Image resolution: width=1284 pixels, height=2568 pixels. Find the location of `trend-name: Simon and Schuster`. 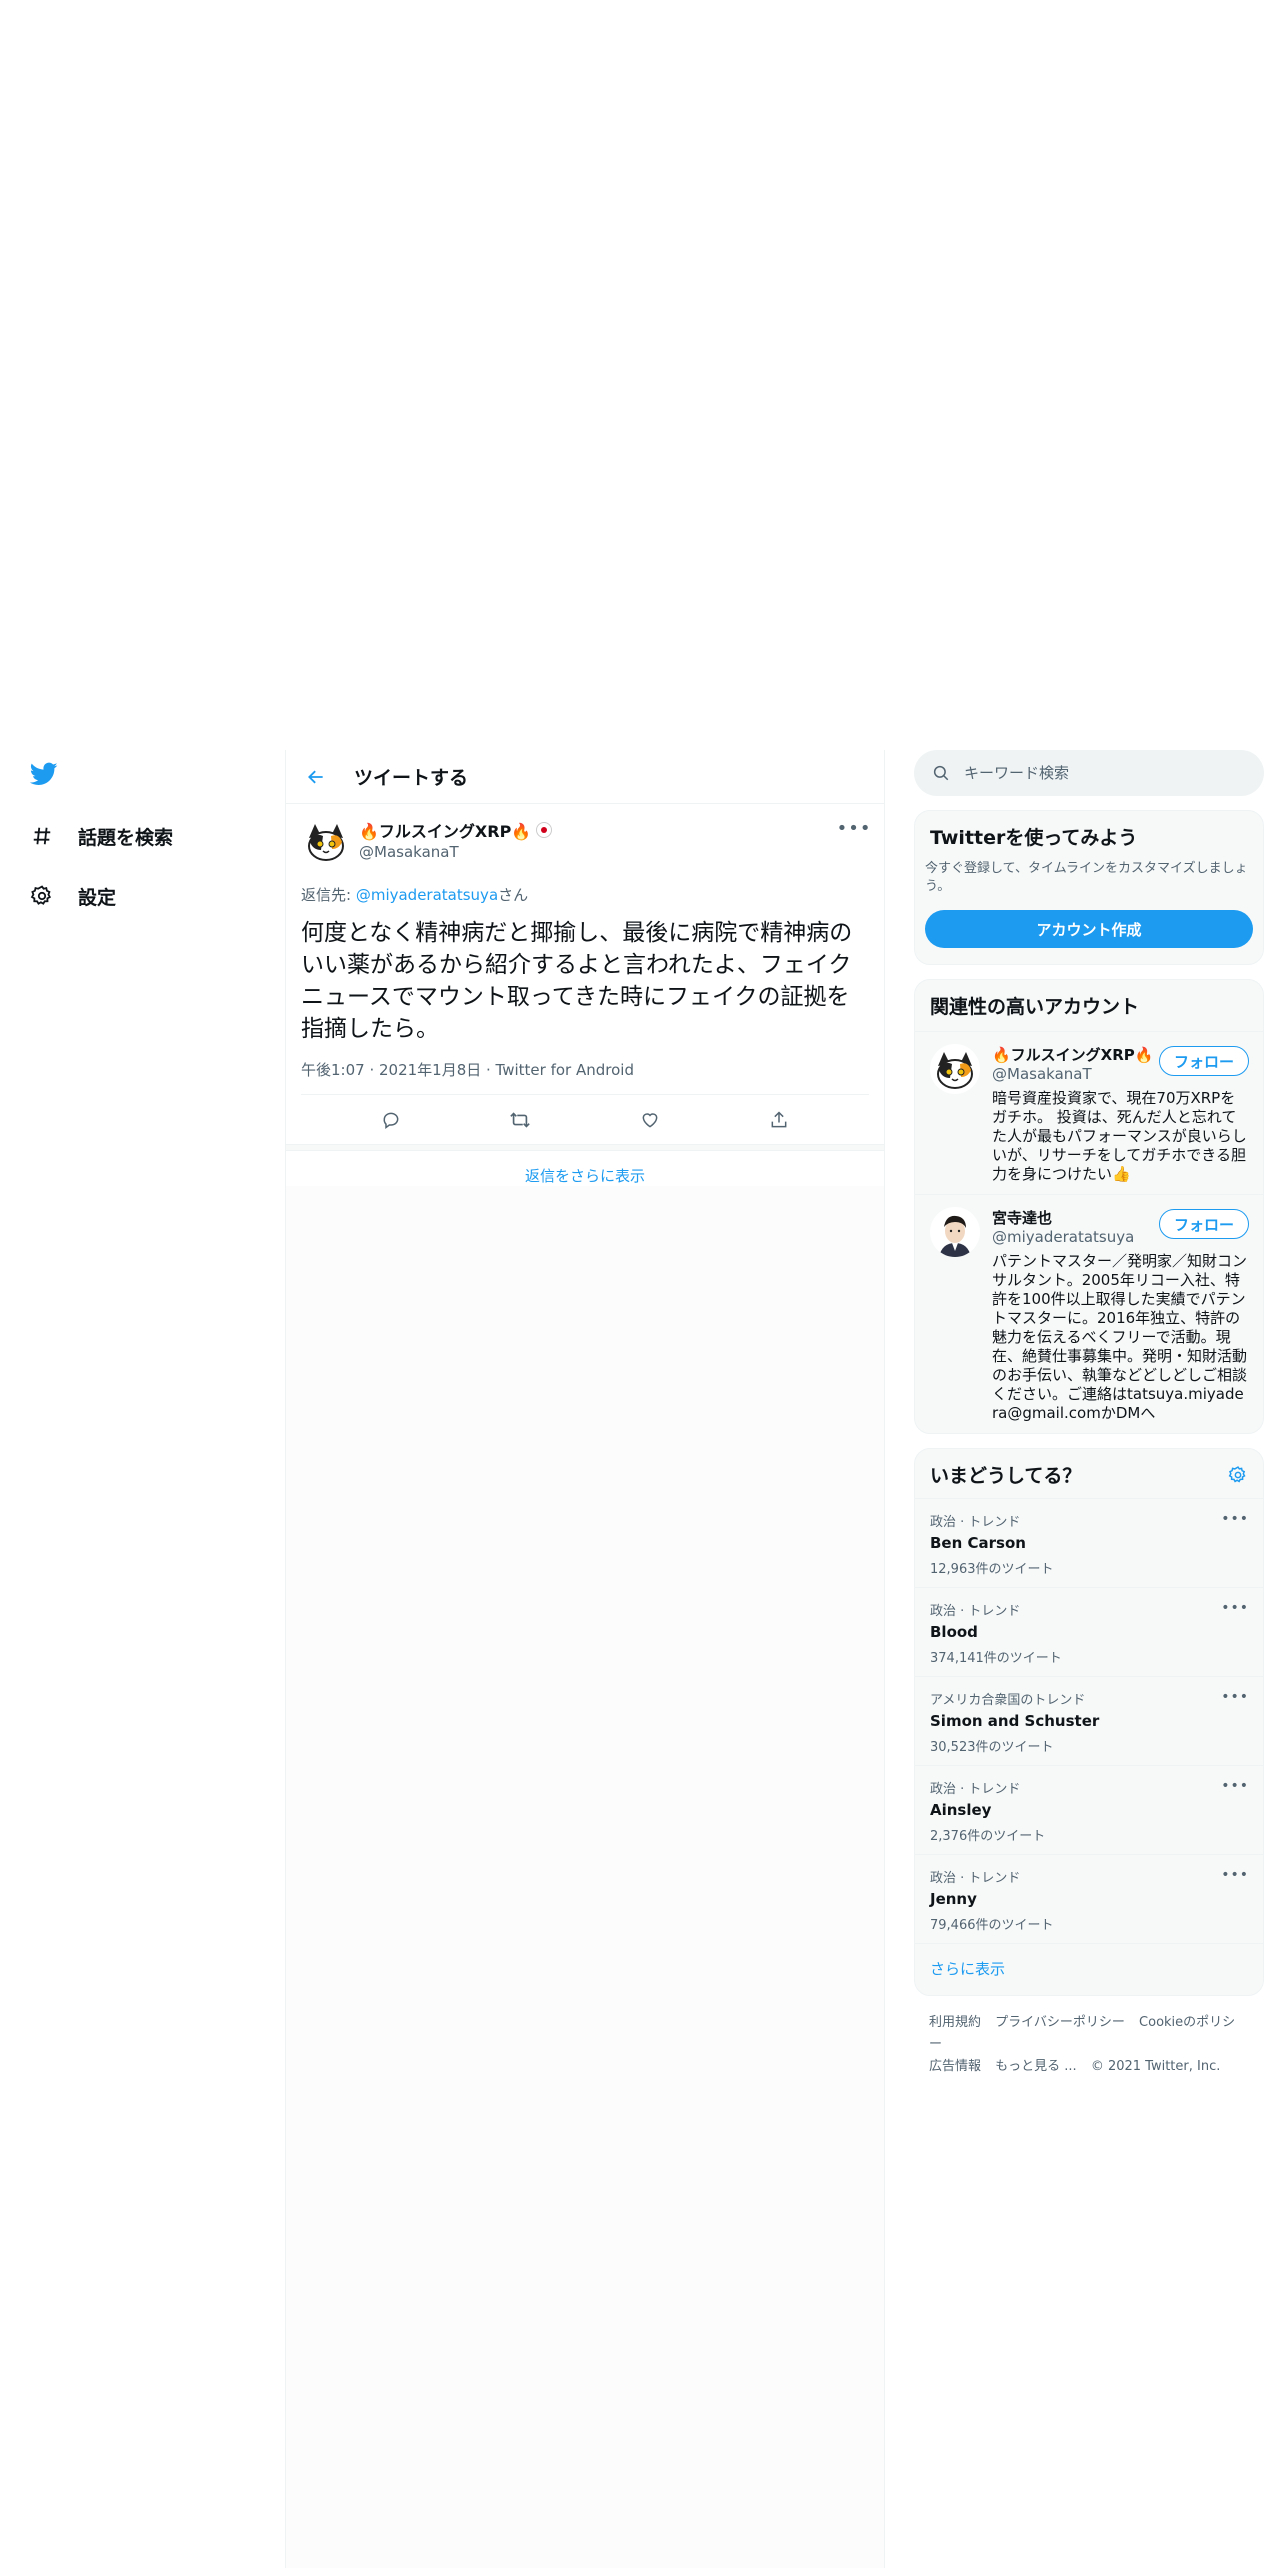

trend-name: Simon and Schuster is located at coordinates (1015, 1721).